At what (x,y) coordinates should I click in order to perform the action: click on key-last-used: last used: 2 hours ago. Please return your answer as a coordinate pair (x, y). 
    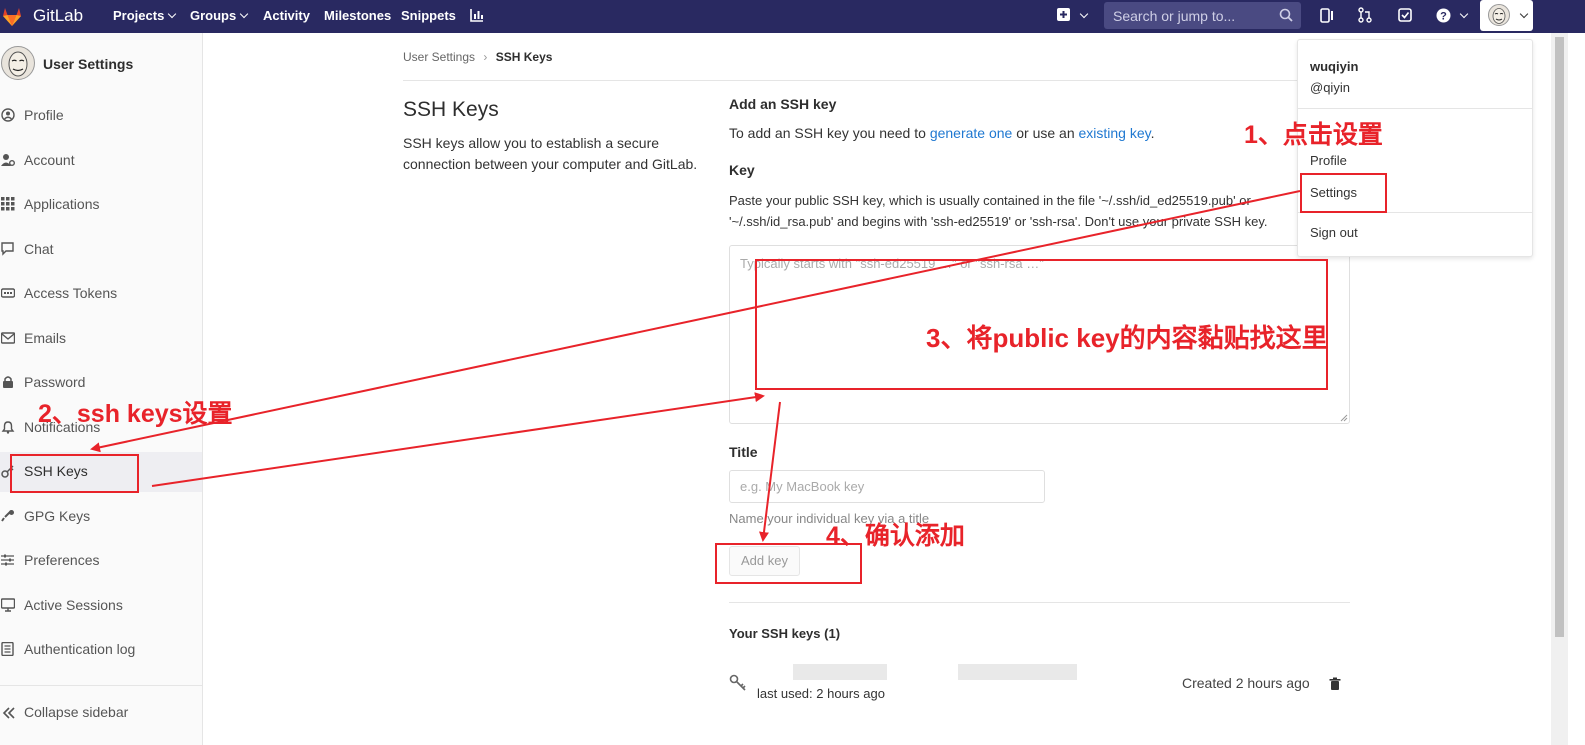
    Looking at the image, I should click on (821, 693).